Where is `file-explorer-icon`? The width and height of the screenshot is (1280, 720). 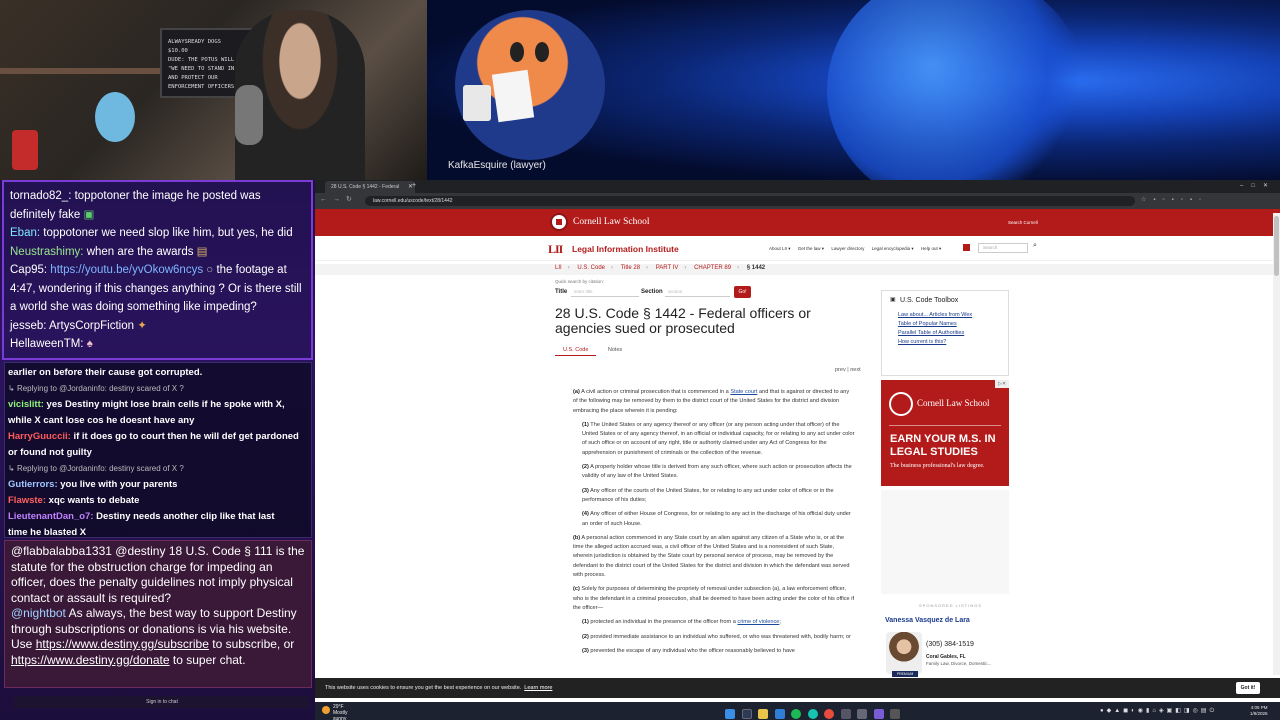 file-explorer-icon is located at coordinates (763, 713).